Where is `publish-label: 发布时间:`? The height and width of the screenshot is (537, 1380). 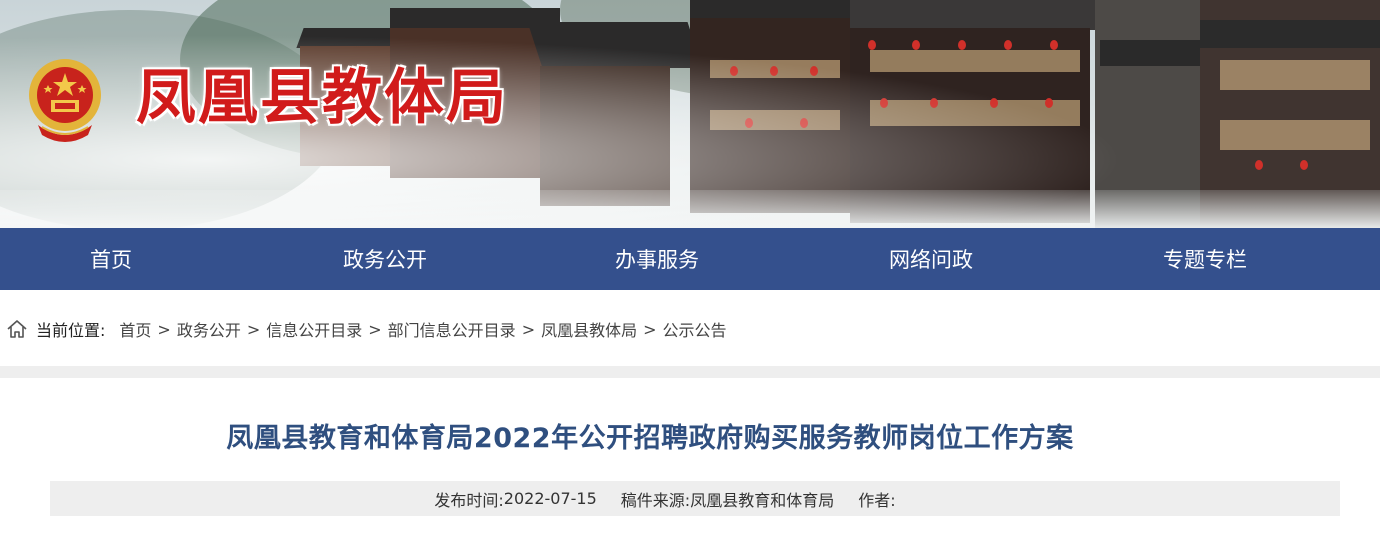
publish-label: 发布时间: is located at coordinates (469, 500).